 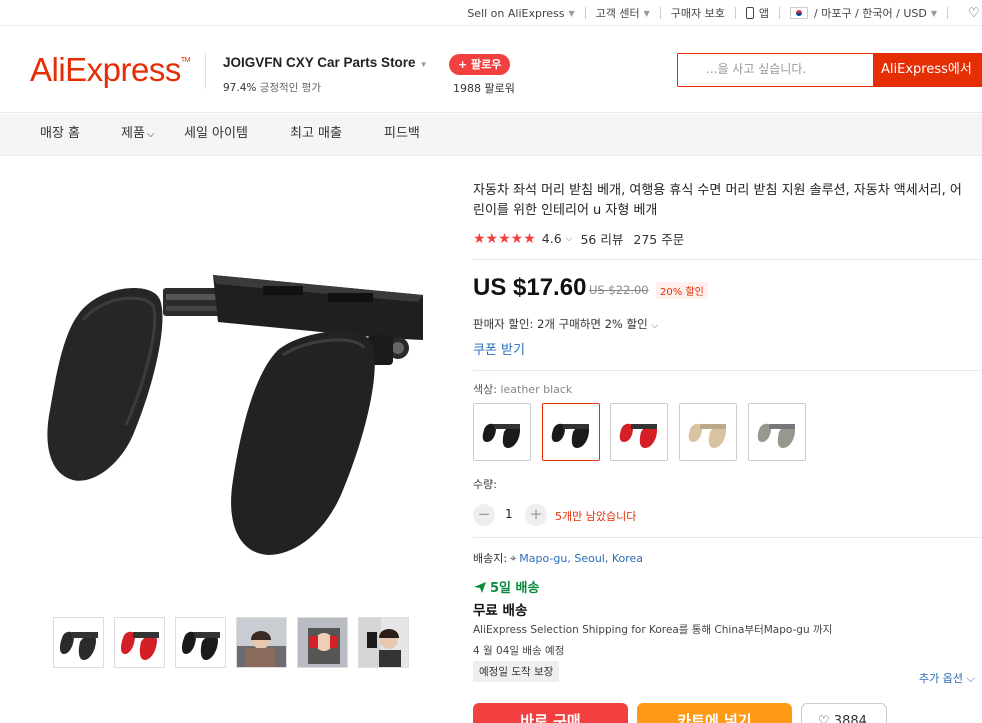 I want to click on location-pin-icon: ⌖, so click(x=513, y=558).